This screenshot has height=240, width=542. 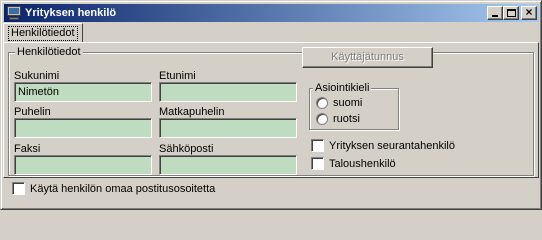 I want to click on fax-field, so click(x=83, y=165).